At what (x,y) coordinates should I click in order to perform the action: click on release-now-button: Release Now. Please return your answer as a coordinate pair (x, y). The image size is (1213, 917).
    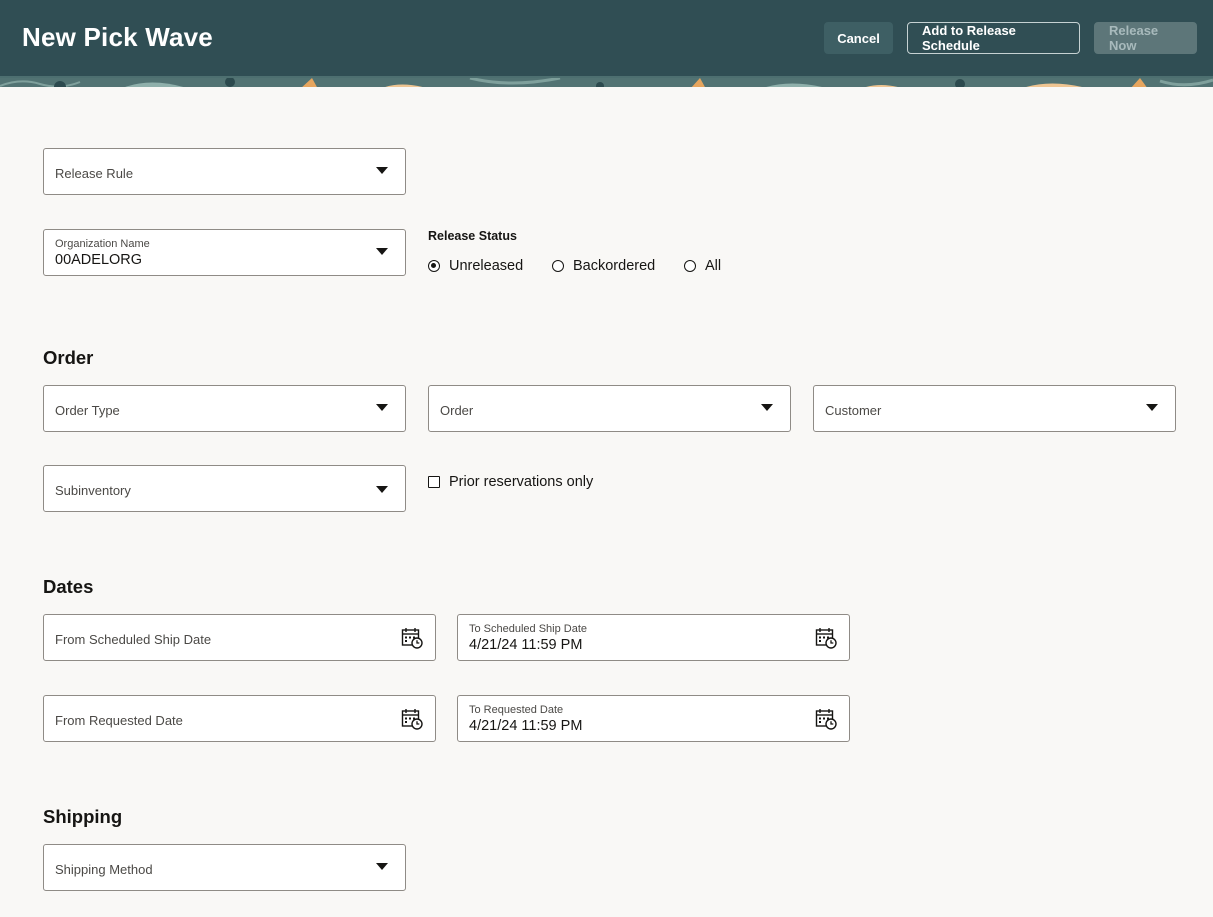
    Looking at the image, I should click on (1145, 38).